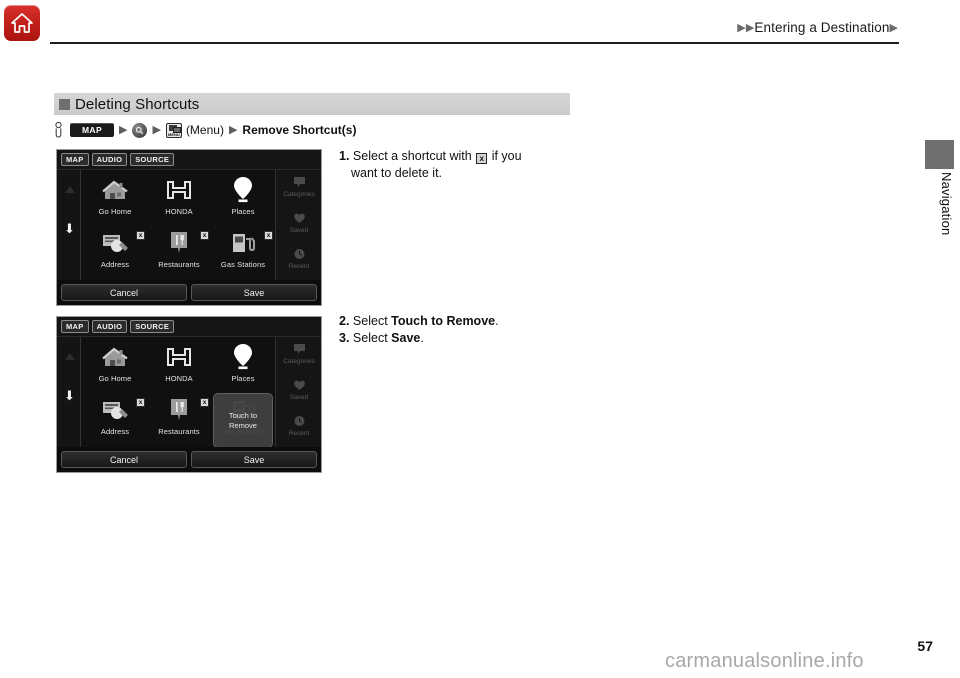 The height and width of the screenshot is (678, 960). What do you see at coordinates (140, 130) in the screenshot?
I see `magnifier-icon` at bounding box center [140, 130].